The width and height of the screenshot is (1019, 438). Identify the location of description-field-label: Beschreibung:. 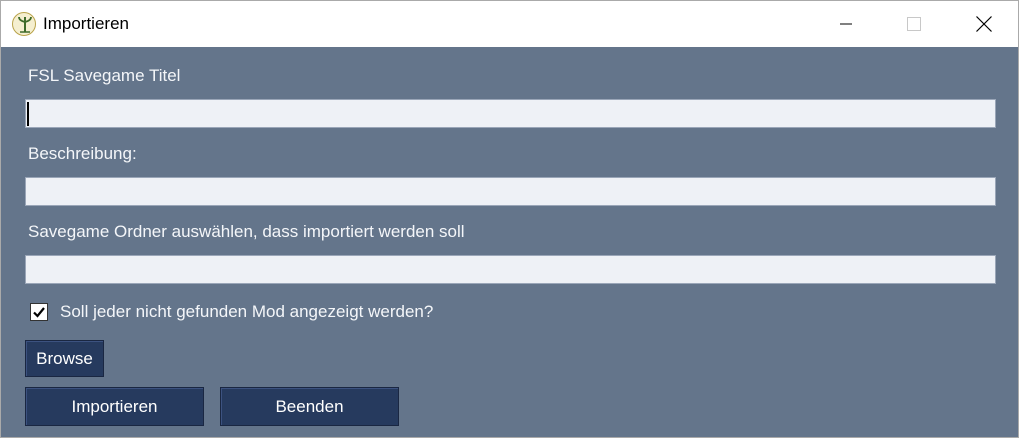
(82, 153).